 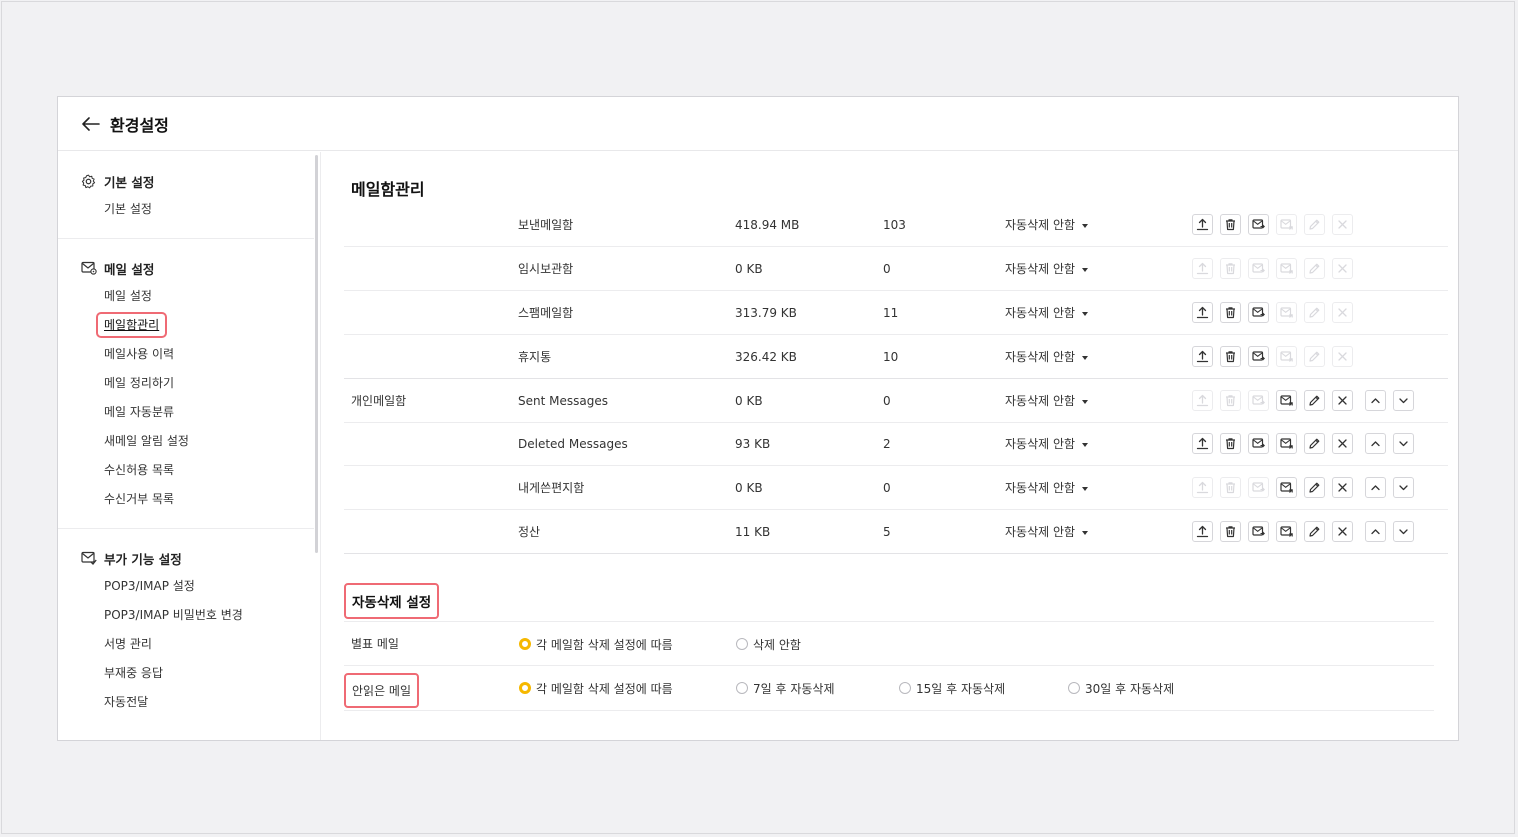 I want to click on sidebar-item-mail-settings: 메일 설정, so click(x=186, y=296).